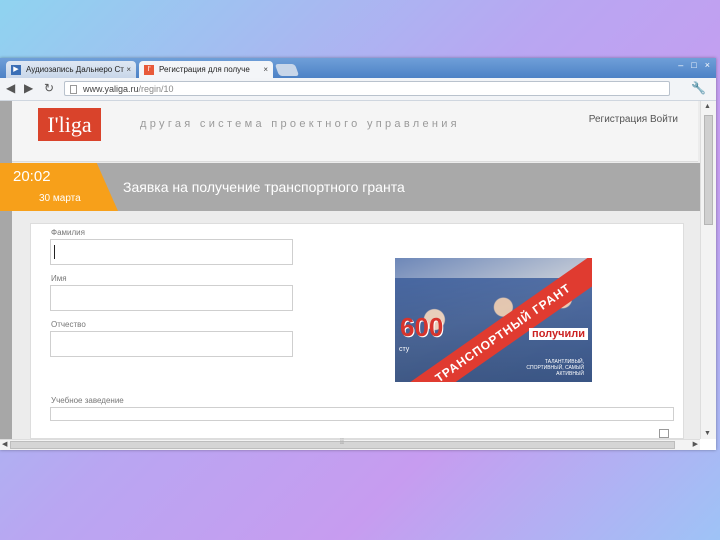 This screenshot has width=720, height=540. Describe the element at coordinates (28, 88) in the screenshot. I see `forward-button: ▶` at that location.